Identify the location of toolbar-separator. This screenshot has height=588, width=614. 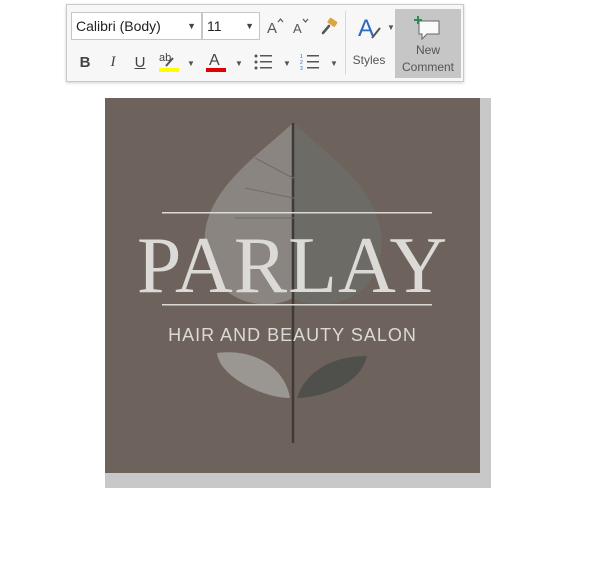
(345, 43).